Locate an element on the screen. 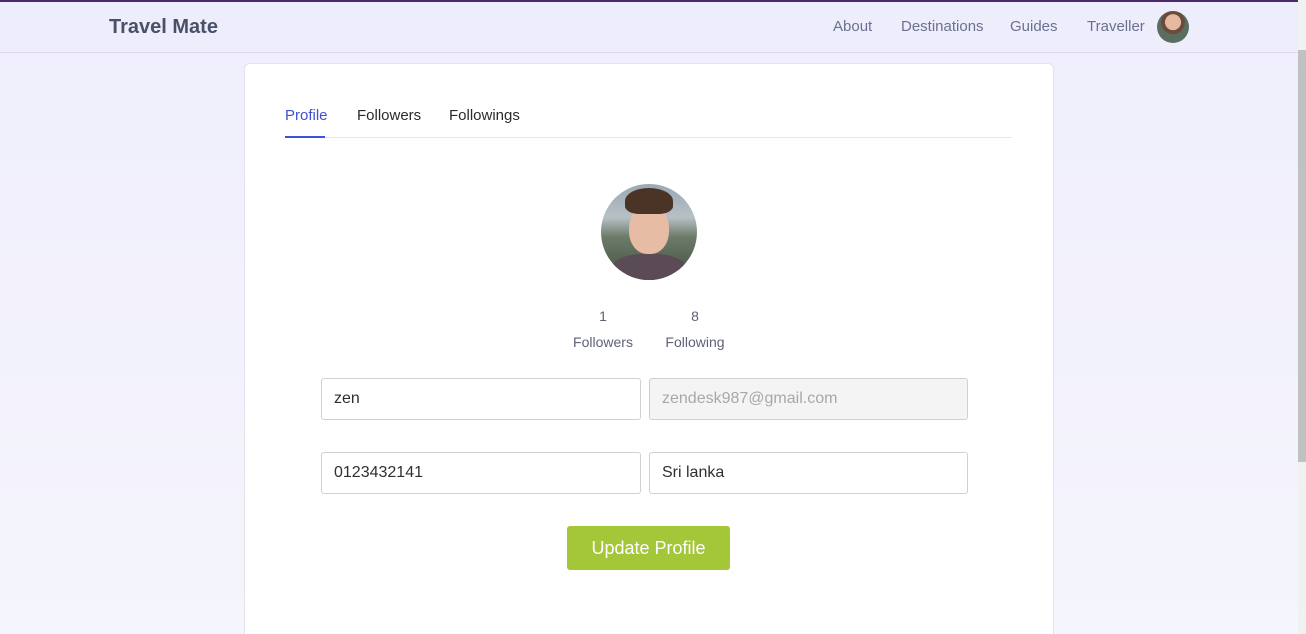 The height and width of the screenshot is (634, 1306). nav-link-guides: Guides is located at coordinates (1034, 26).